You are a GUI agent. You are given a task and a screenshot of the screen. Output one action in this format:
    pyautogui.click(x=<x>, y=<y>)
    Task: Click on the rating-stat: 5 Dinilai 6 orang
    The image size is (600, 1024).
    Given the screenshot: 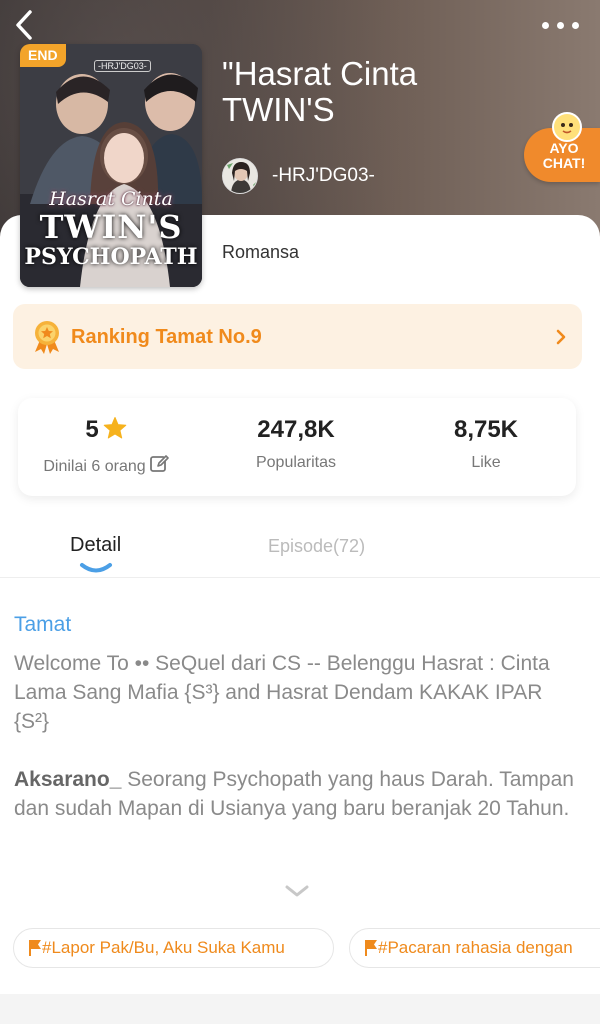 What is the action you would take?
    pyautogui.click(x=106, y=446)
    